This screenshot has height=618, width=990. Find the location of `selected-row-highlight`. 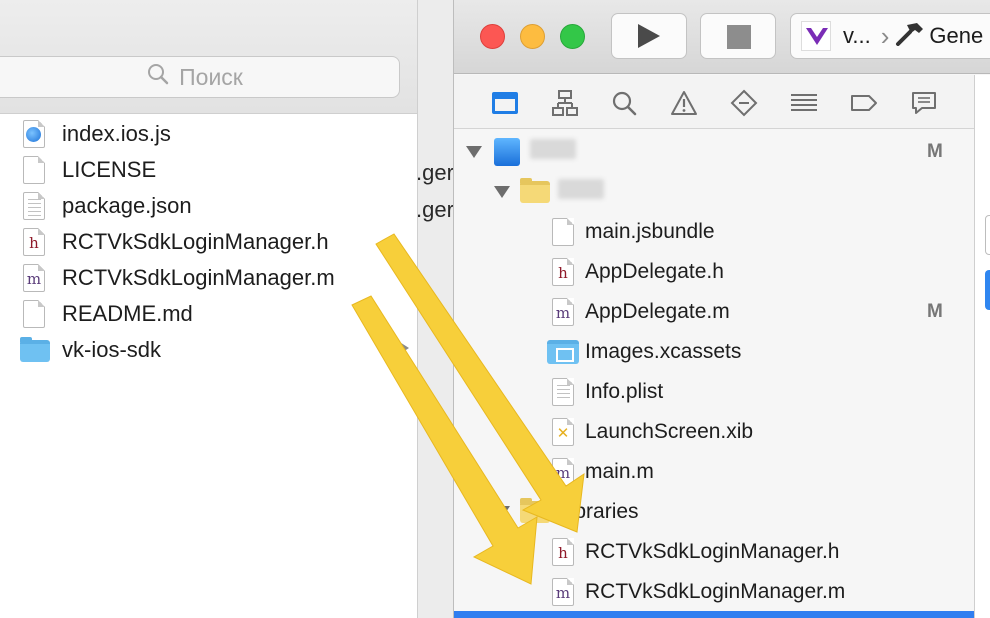

selected-row-highlight is located at coordinates (714, 614).